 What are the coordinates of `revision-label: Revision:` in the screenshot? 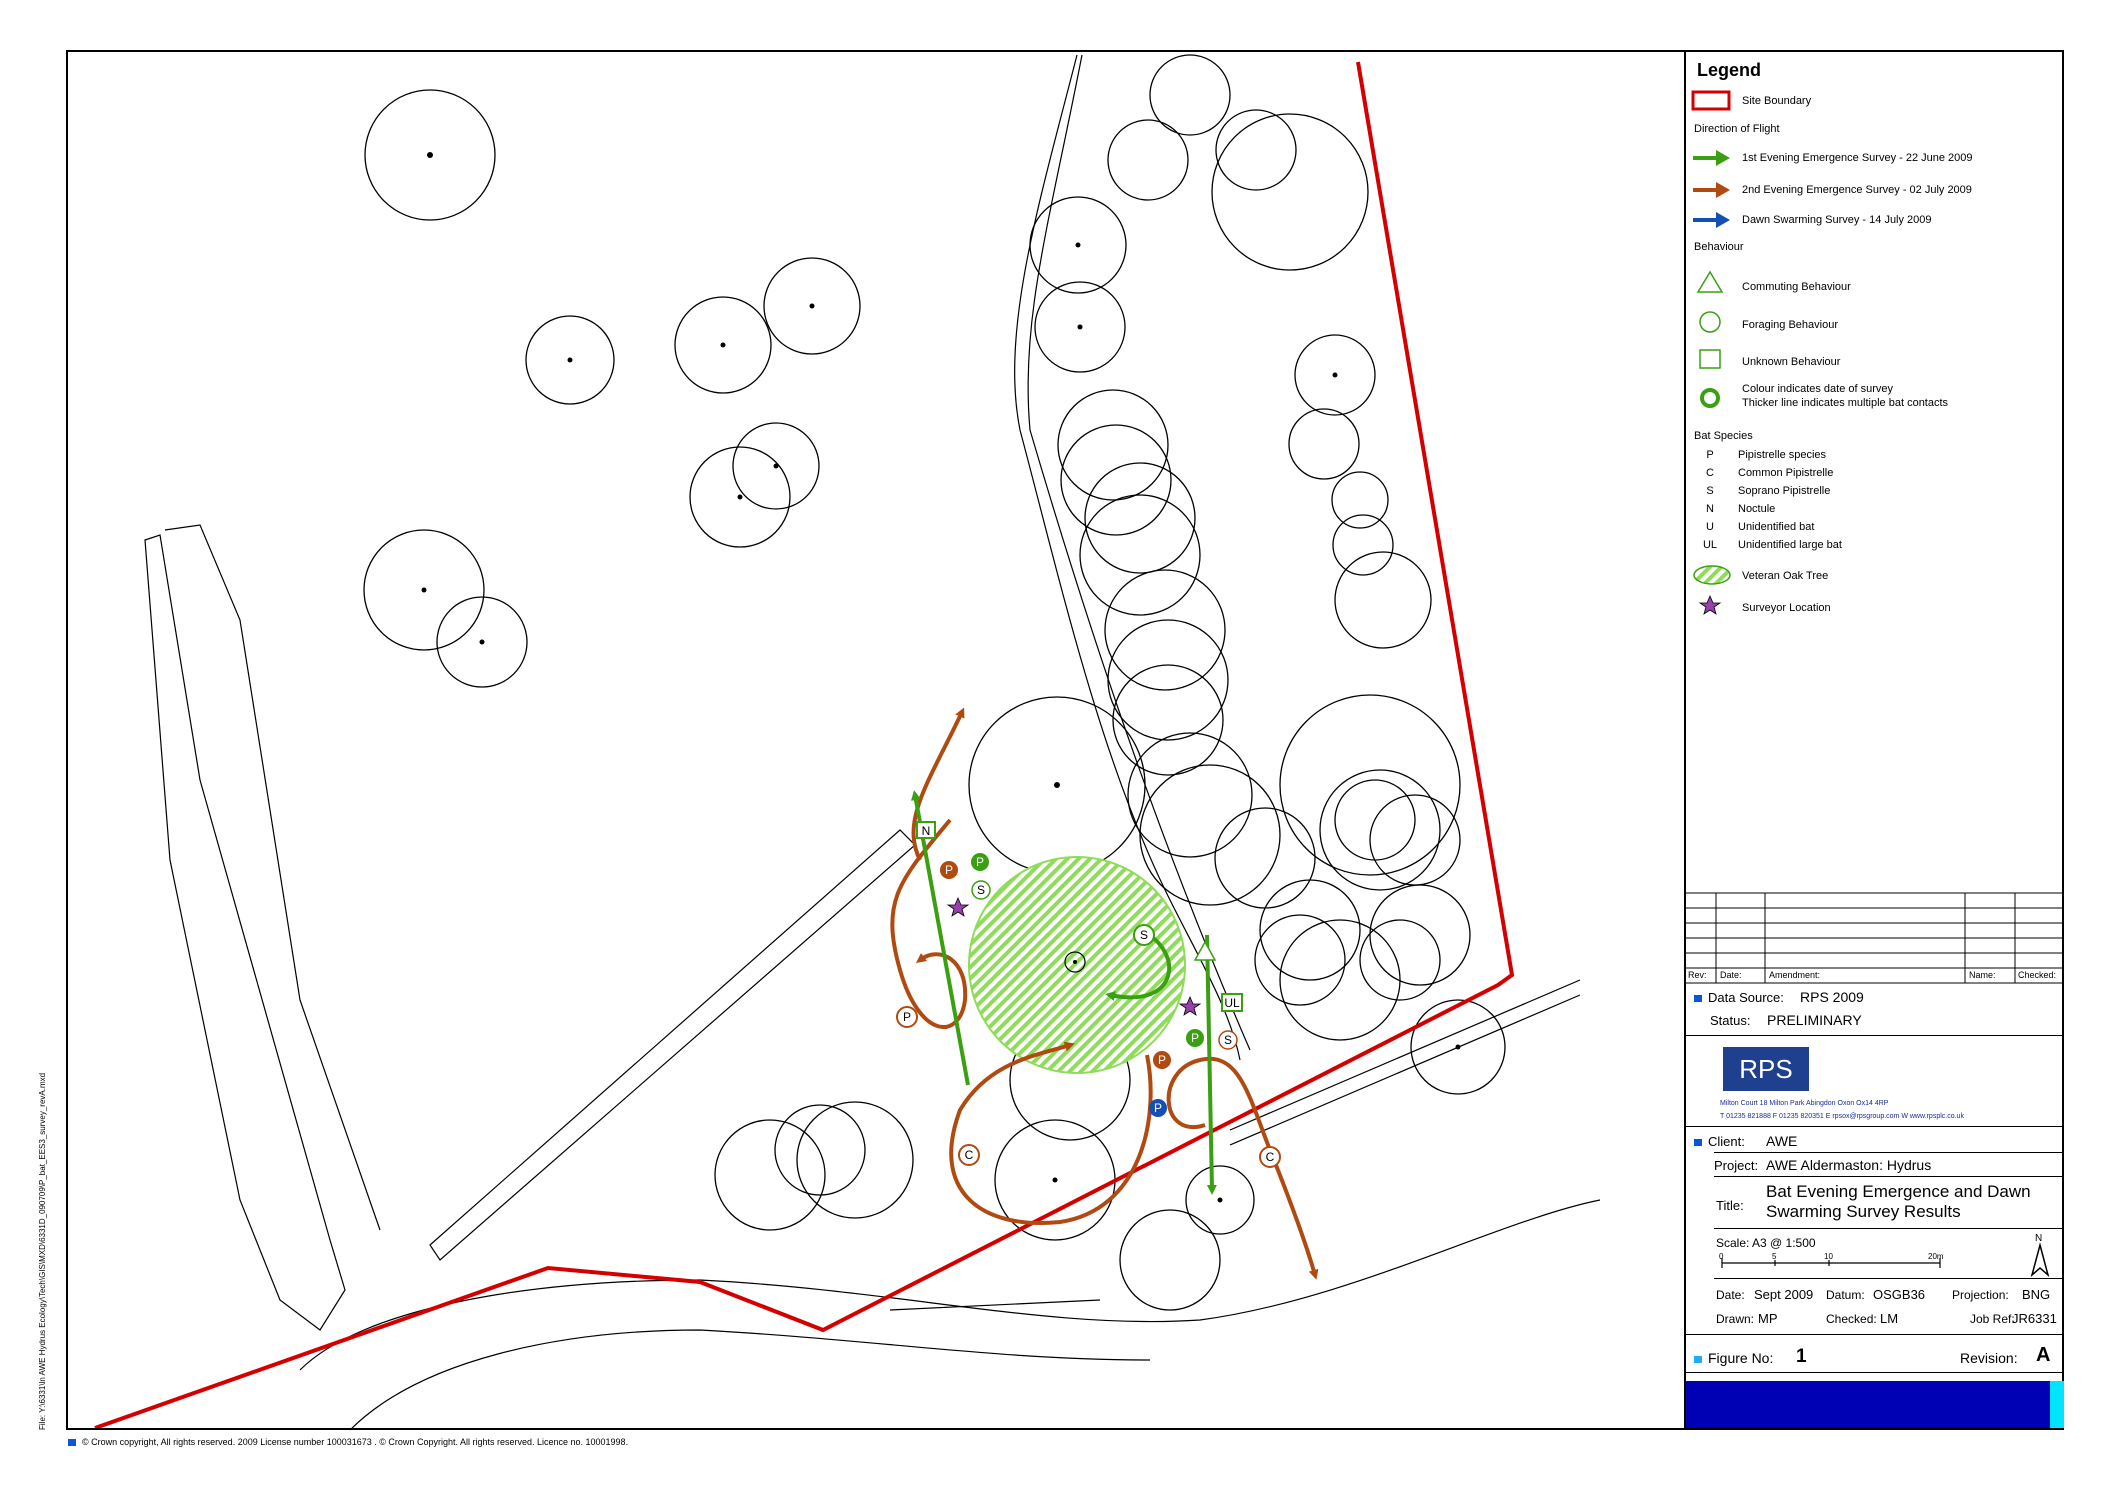 It's located at (1989, 1358).